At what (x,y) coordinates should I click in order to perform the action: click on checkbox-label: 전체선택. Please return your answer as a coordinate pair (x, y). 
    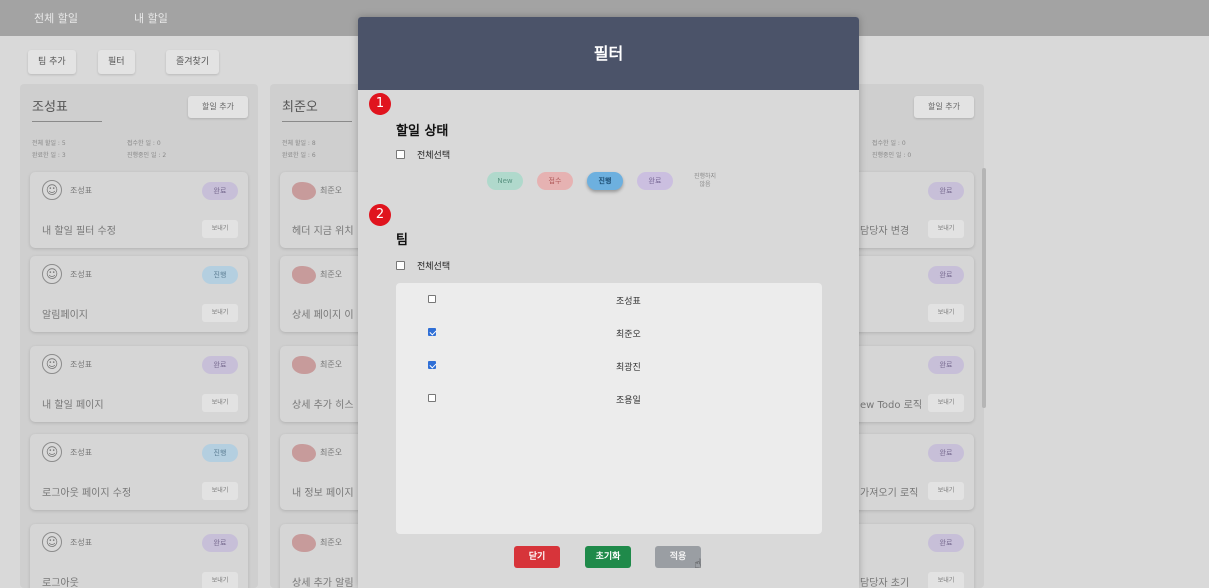
    Looking at the image, I should click on (434, 156).